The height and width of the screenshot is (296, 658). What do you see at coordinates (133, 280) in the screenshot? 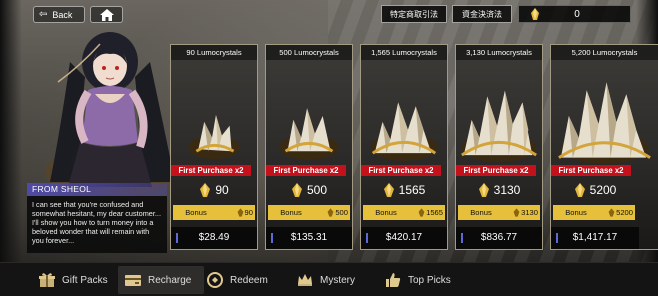
I see `recharge-icon` at bounding box center [133, 280].